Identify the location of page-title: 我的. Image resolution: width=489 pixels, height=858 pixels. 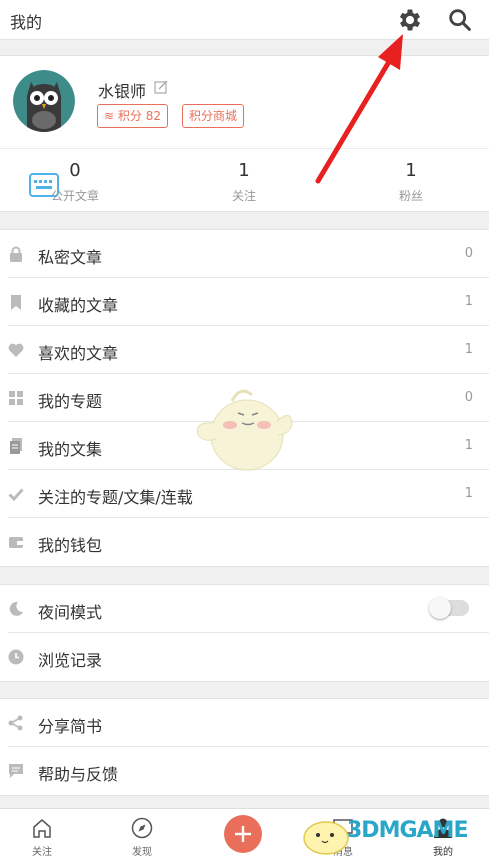
(26, 22).